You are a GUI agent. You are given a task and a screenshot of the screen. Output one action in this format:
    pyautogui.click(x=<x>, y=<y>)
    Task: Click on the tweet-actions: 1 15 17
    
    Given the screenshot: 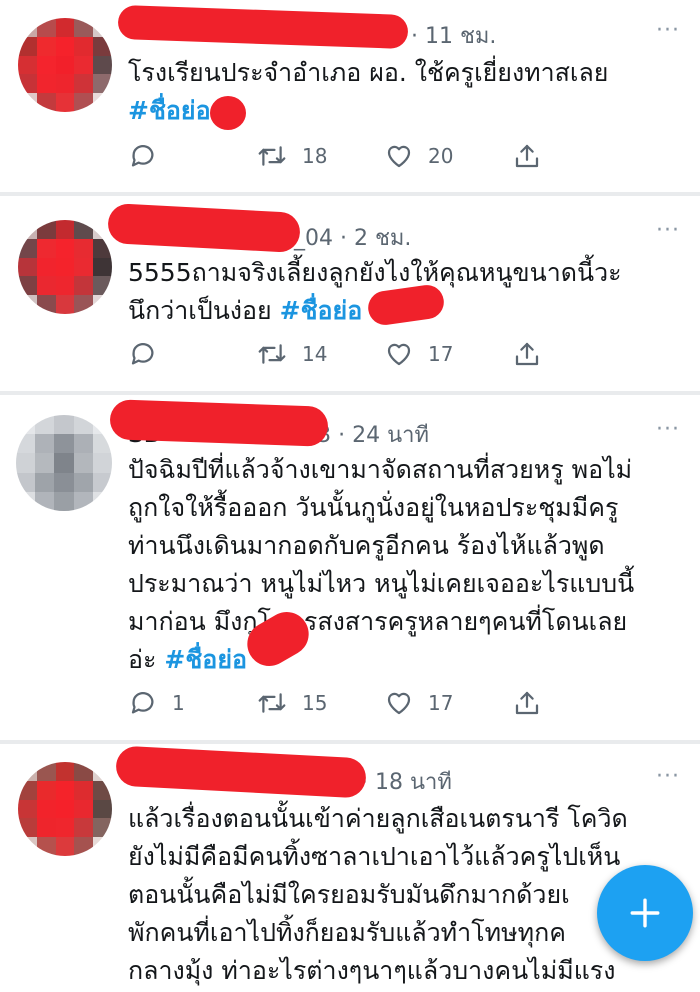 What is the action you would take?
    pyautogui.click(x=384, y=703)
    